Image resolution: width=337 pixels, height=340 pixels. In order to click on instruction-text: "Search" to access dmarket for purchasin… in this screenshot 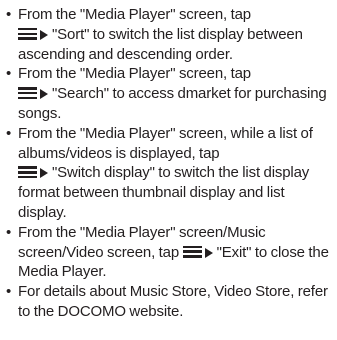, I will do `click(172, 103)`.